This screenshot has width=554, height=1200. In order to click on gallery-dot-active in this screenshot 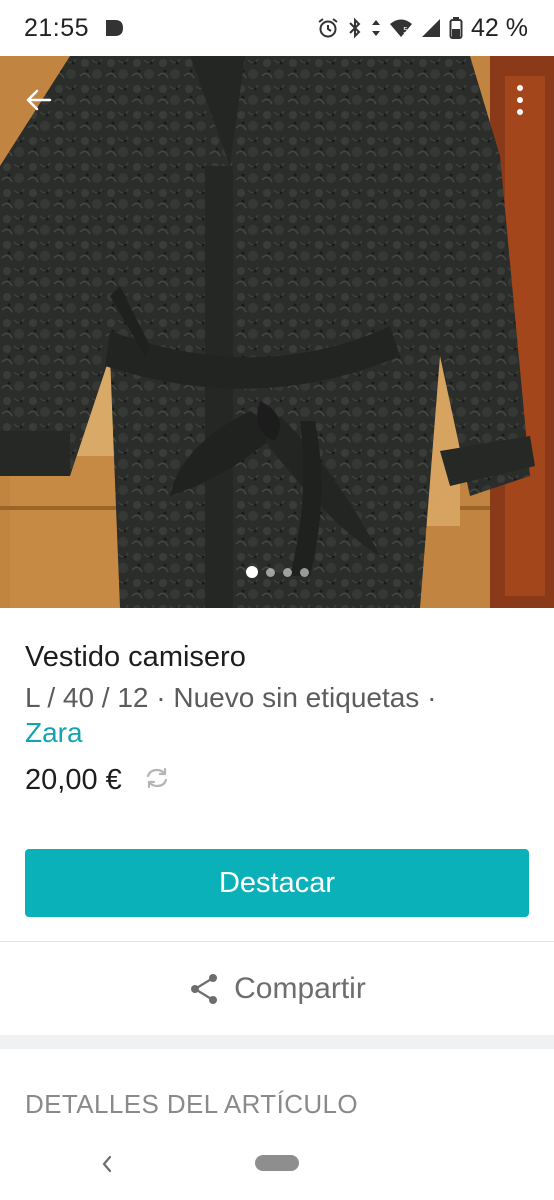, I will do `click(251, 572)`.